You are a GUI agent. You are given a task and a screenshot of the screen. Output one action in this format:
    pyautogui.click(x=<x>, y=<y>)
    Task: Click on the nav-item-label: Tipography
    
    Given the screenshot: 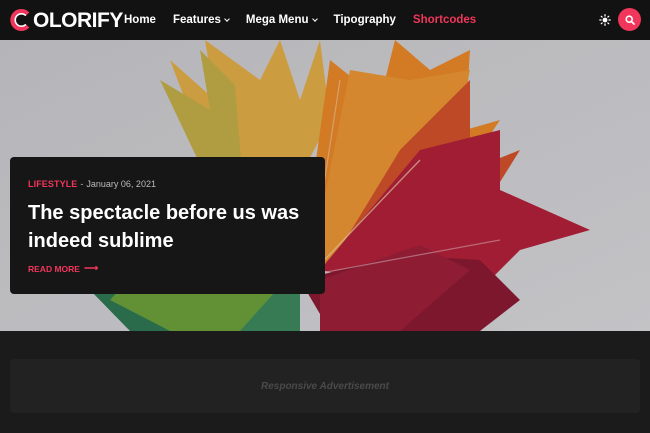 What is the action you would take?
    pyautogui.click(x=364, y=20)
    